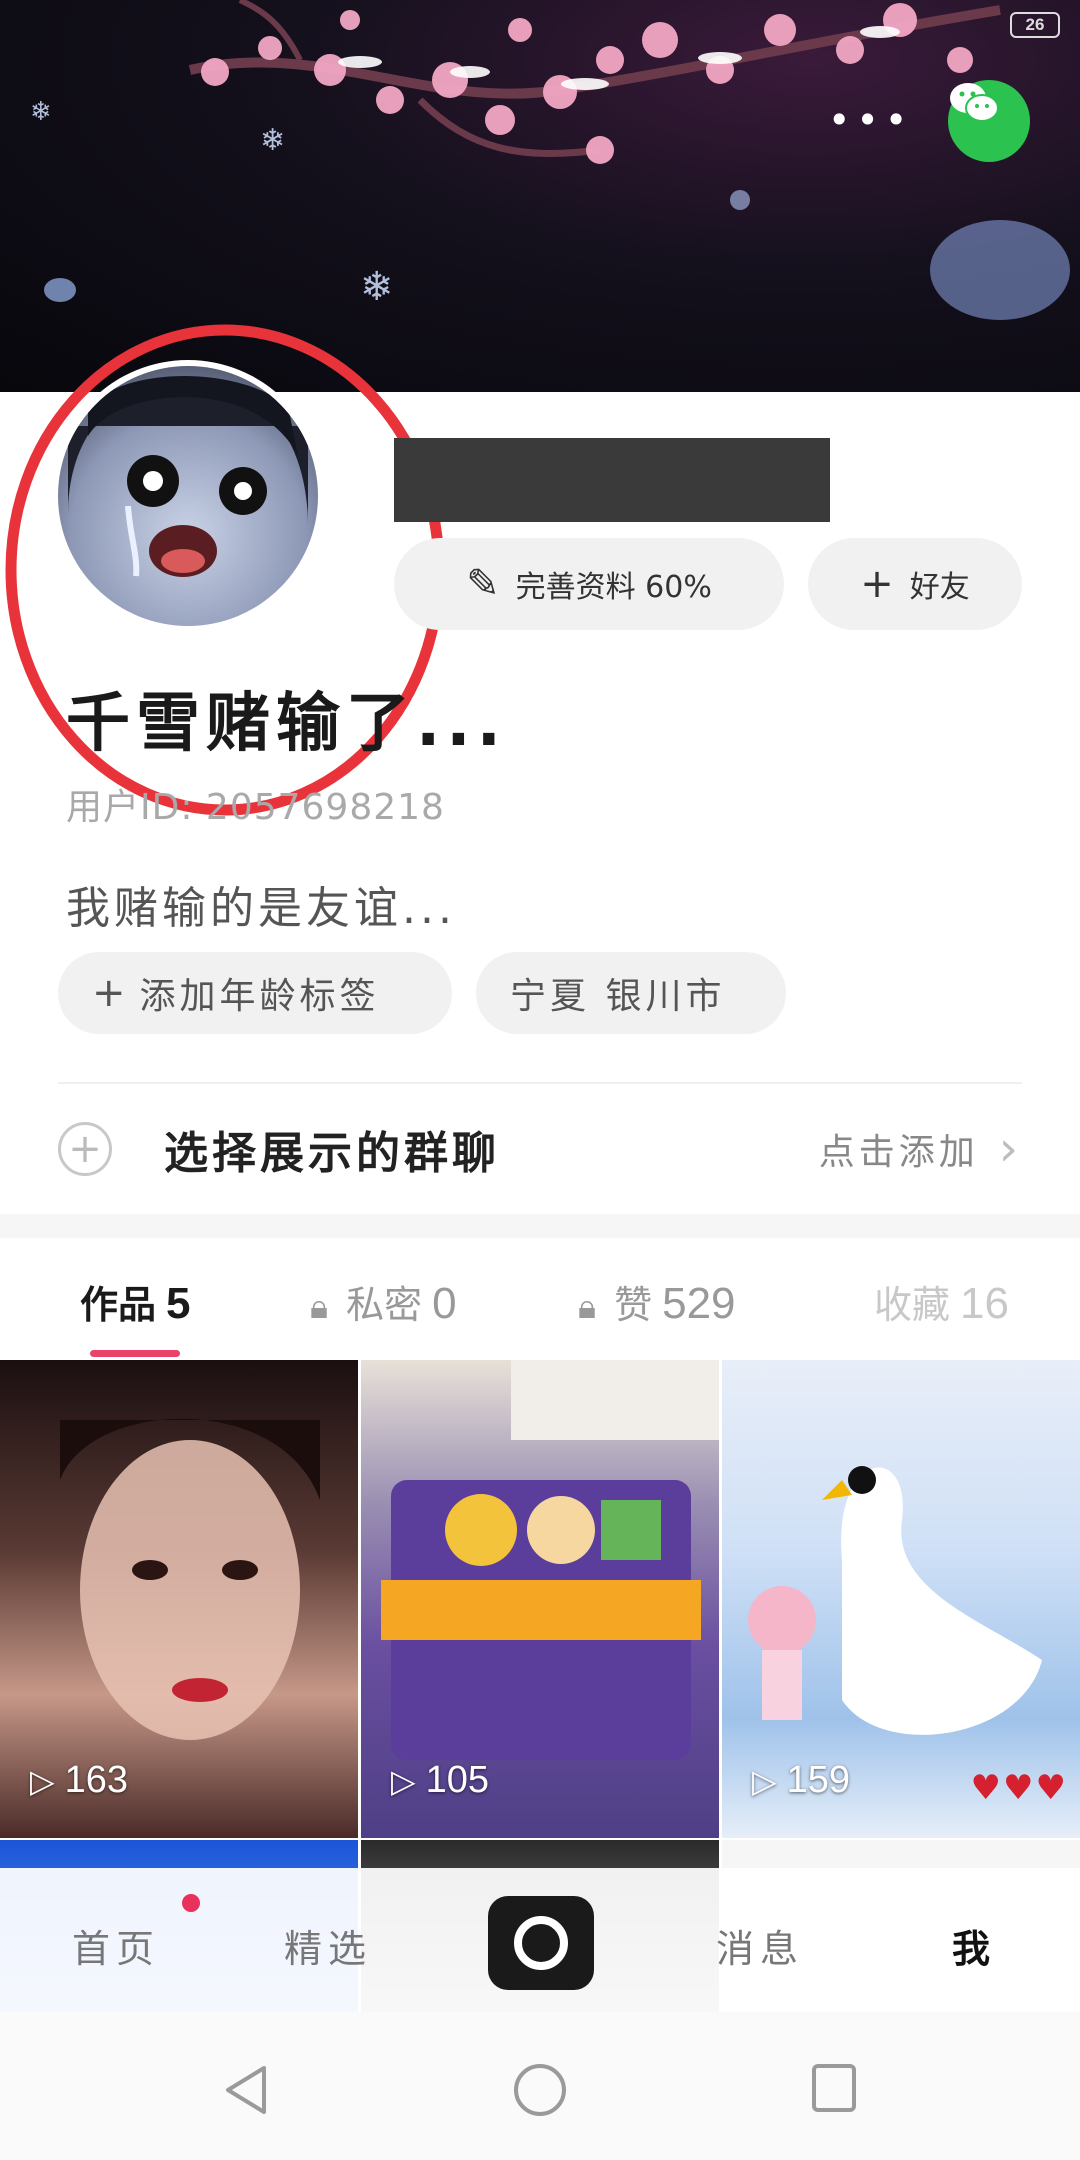 This screenshot has height=2160, width=1080. I want to click on tab-label: 收藏, so click(912, 1305).